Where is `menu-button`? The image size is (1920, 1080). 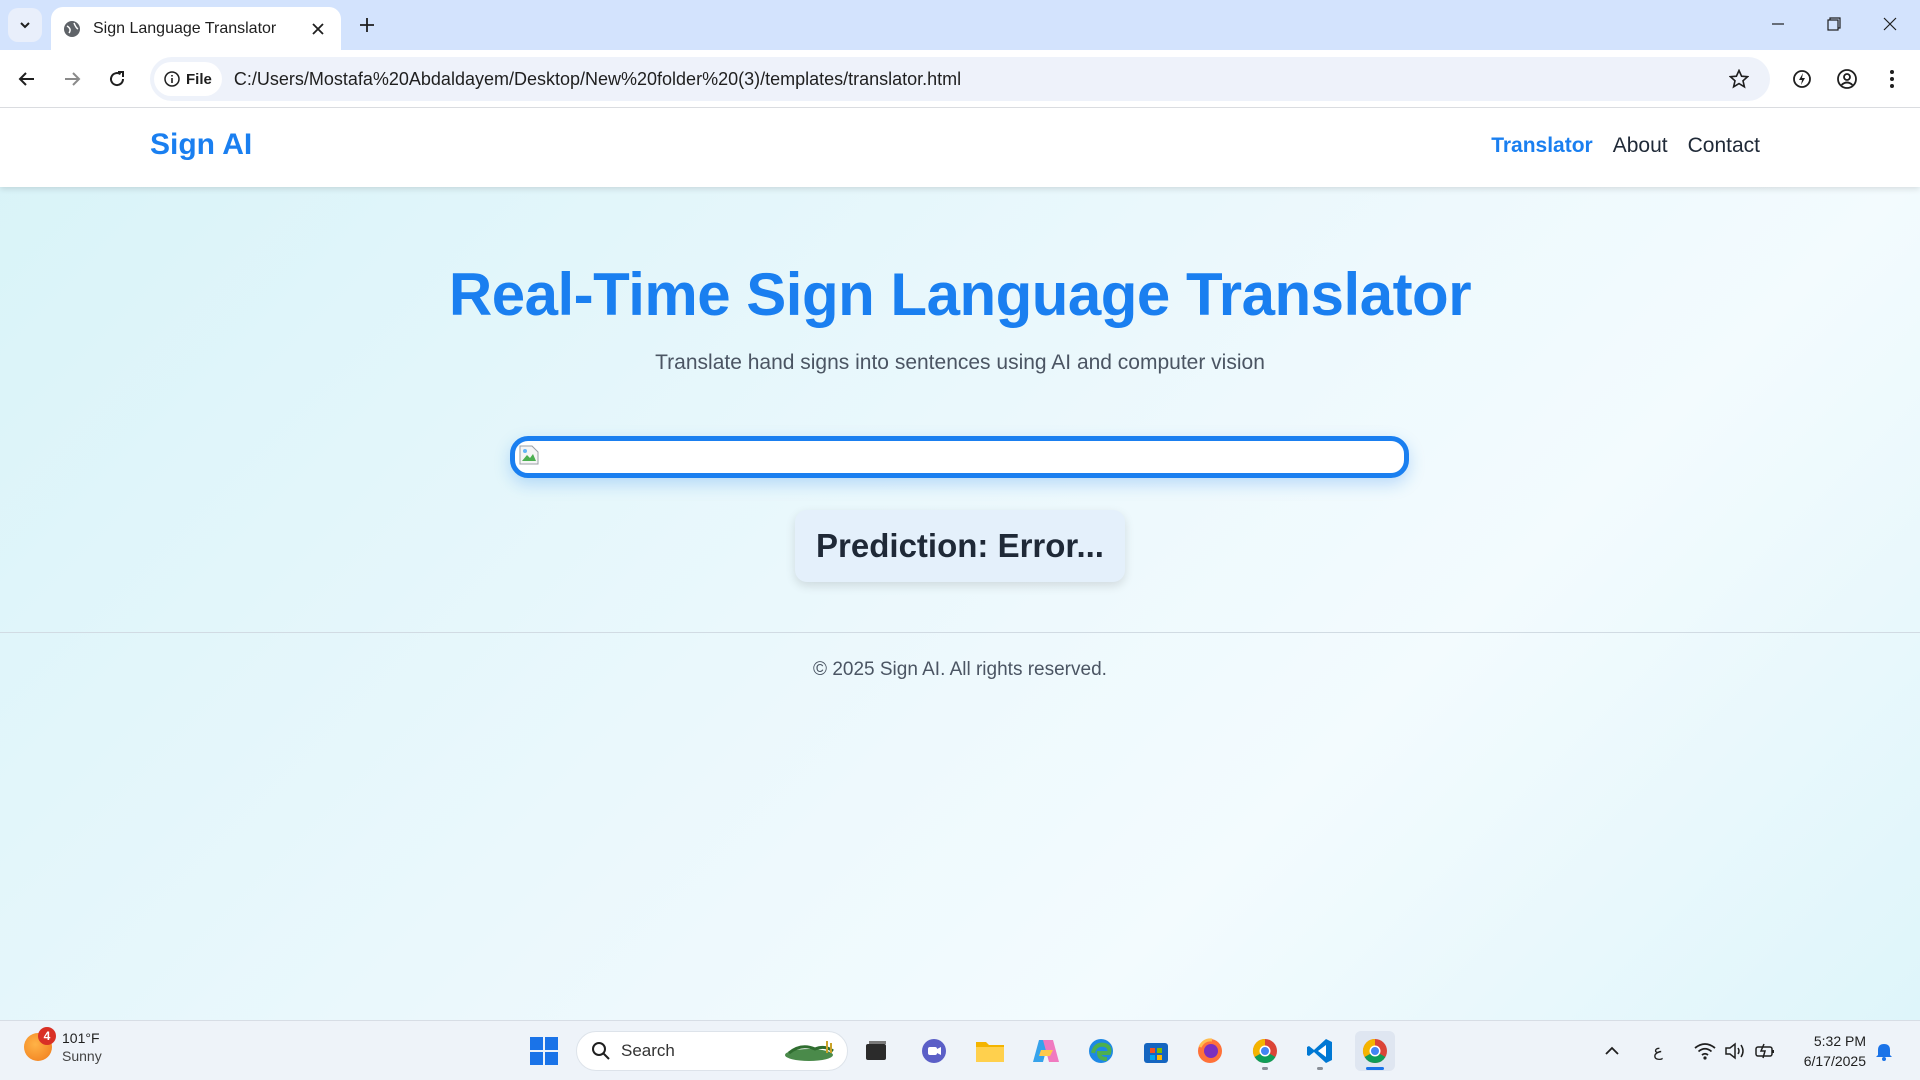
menu-button is located at coordinates (1892, 79).